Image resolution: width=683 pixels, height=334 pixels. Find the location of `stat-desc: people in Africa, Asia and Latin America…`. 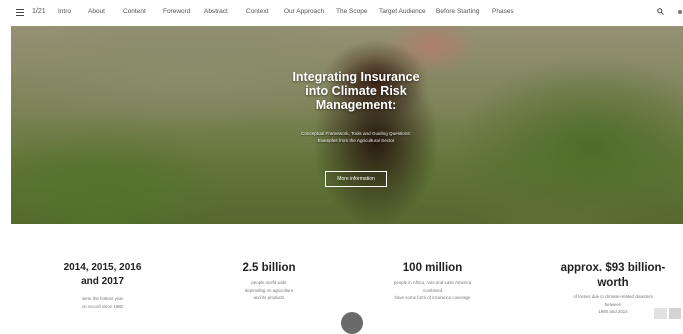

stat-desc: people in Africa, Asia and Latin America… is located at coordinates (432, 290).